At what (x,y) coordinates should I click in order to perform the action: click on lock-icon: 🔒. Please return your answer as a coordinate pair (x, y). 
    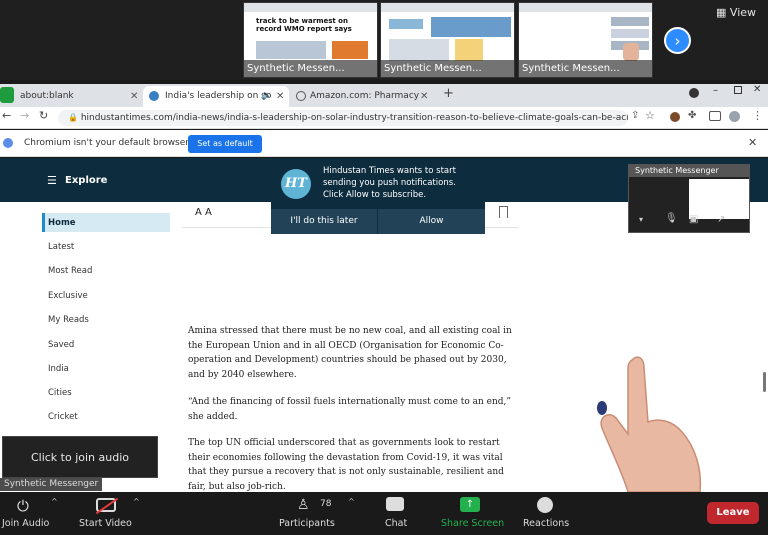
    Looking at the image, I should click on (73, 117).